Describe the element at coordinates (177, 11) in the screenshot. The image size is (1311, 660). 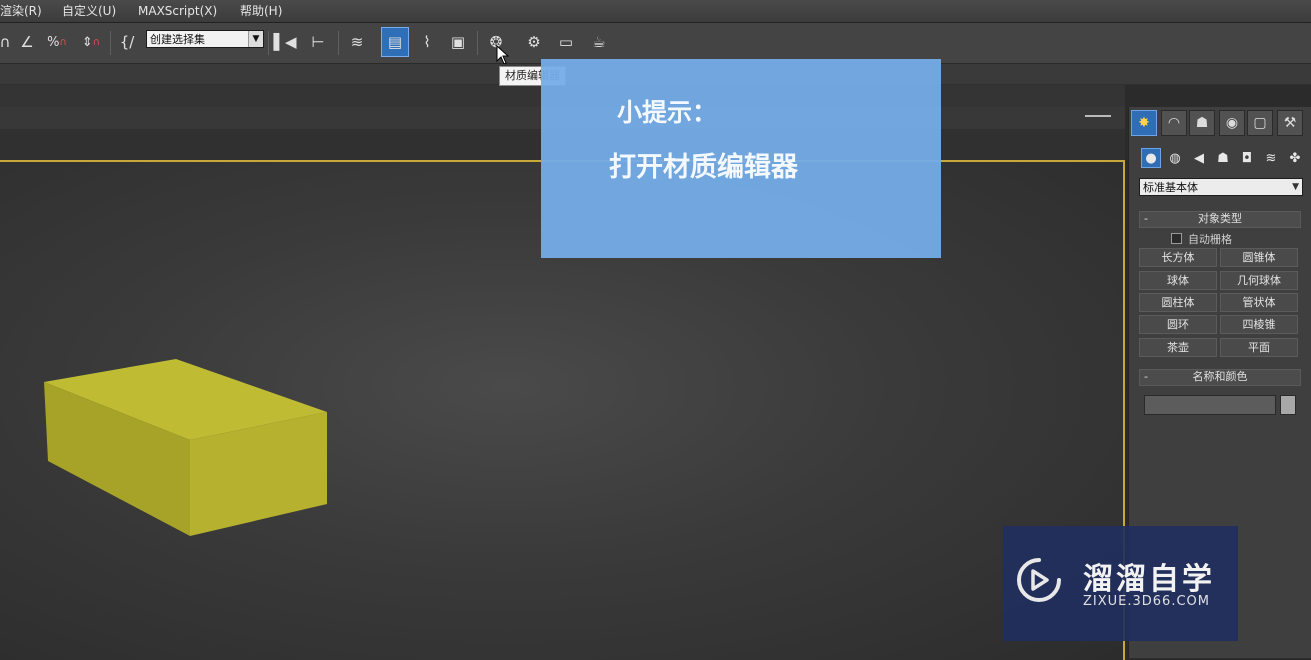
I see `menu-maxscript: MAXScript(X)` at that location.